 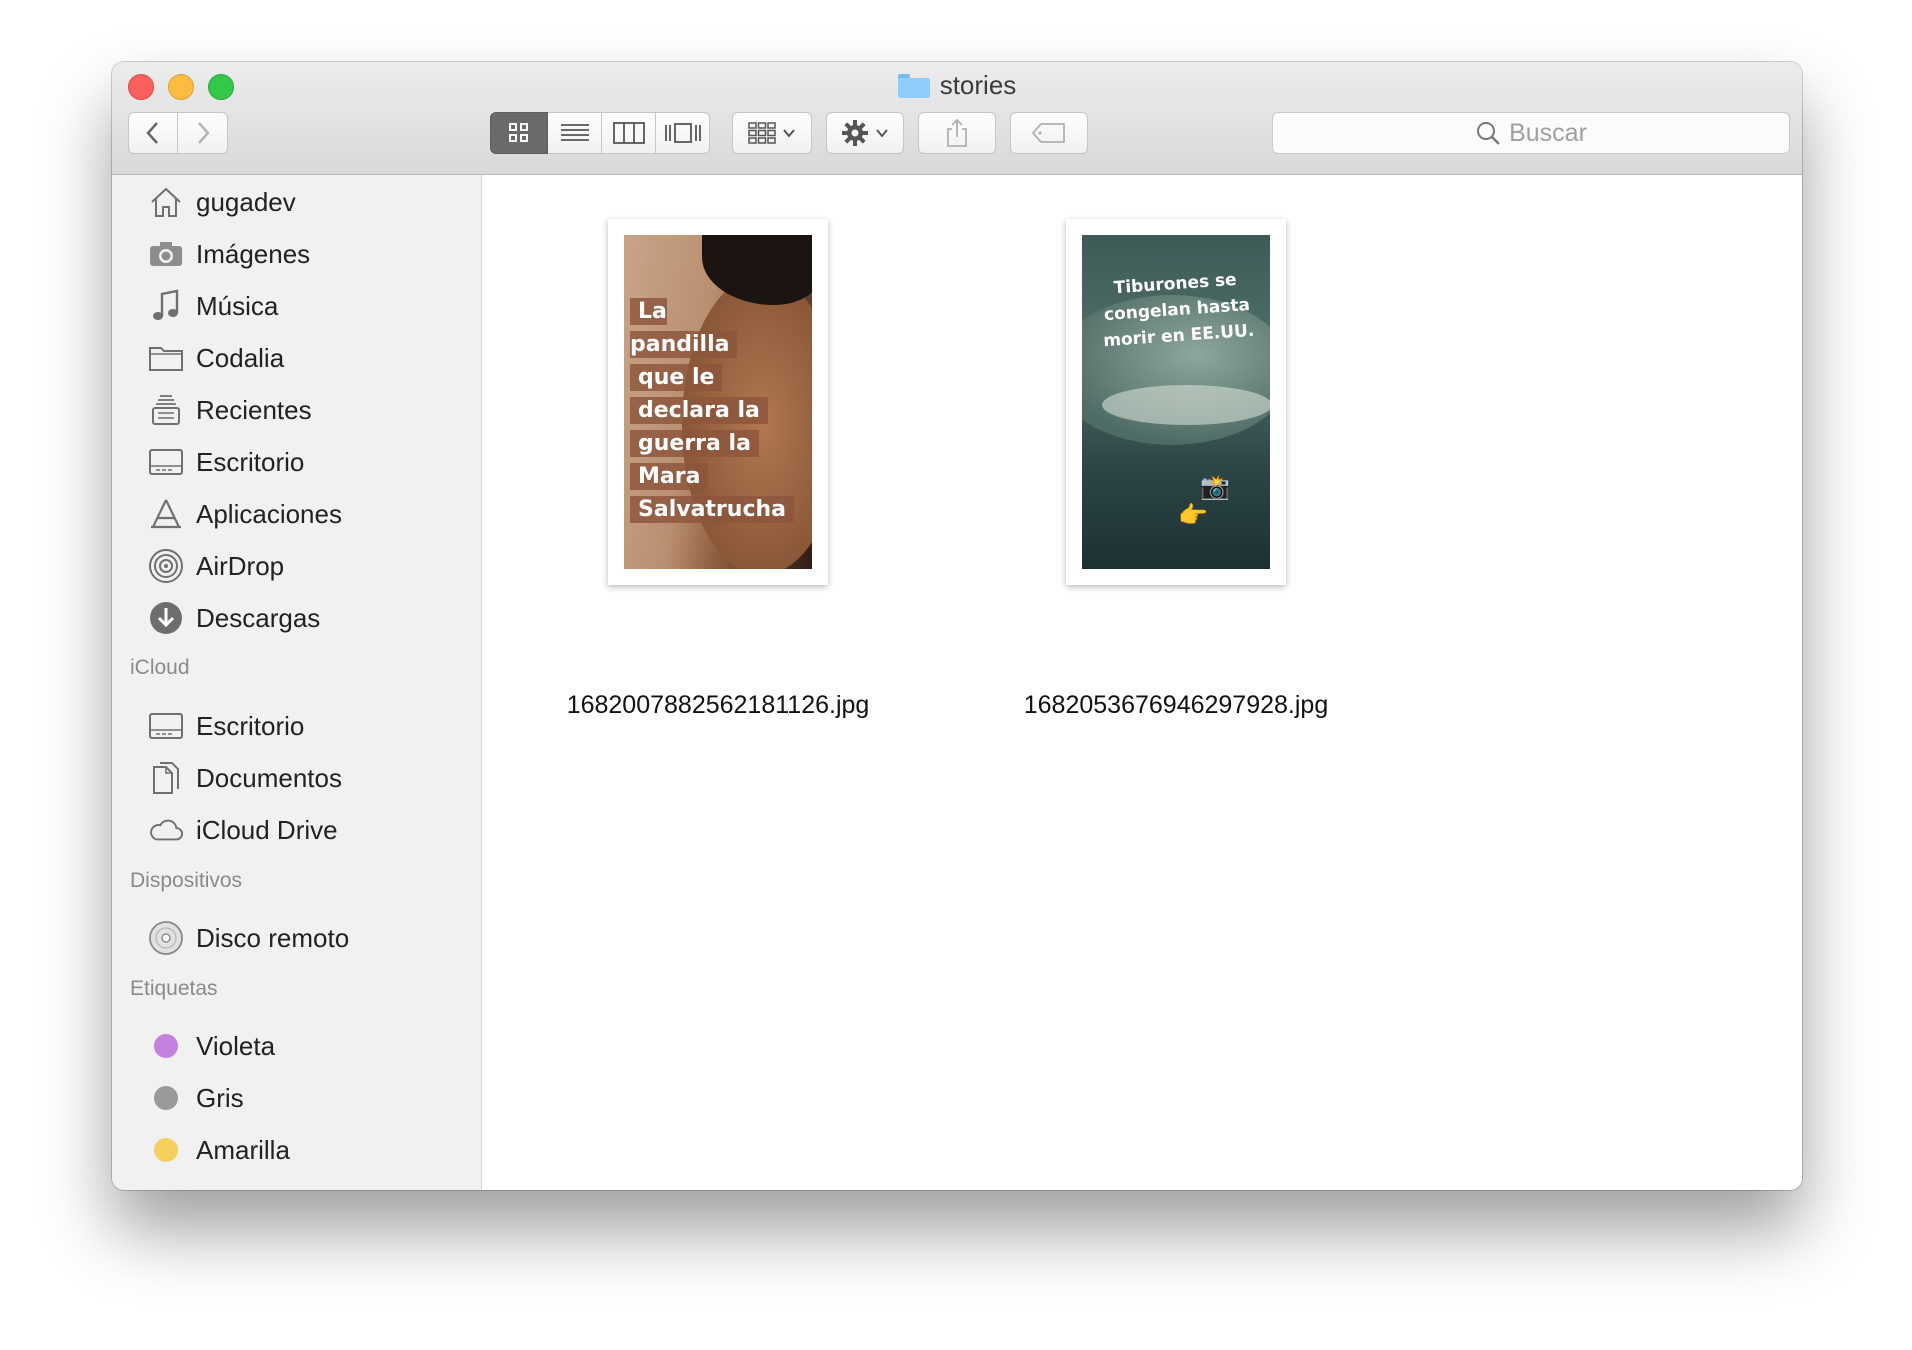 I want to click on sidebar-section-dispositivos: Dispositivos, so click(x=186, y=880).